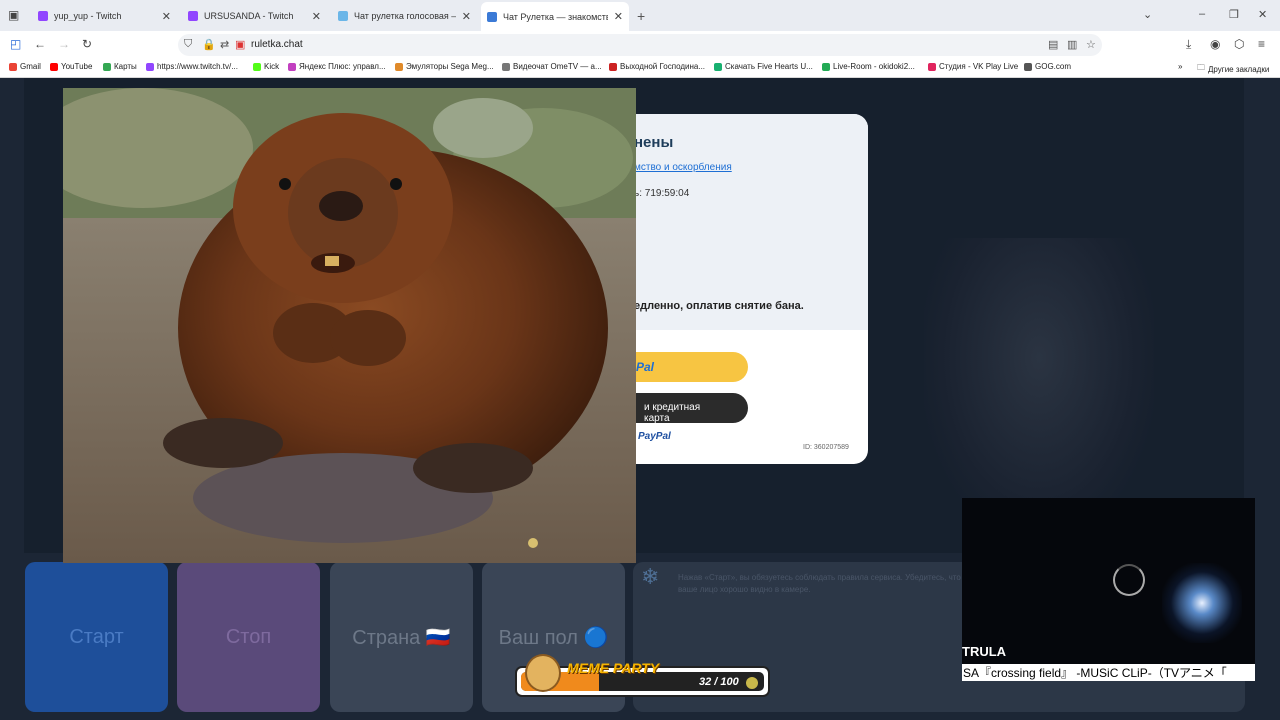 This screenshot has width=1280, height=720. I want to click on bookmark-item: Студия - VK Play Live, so click(973, 66).